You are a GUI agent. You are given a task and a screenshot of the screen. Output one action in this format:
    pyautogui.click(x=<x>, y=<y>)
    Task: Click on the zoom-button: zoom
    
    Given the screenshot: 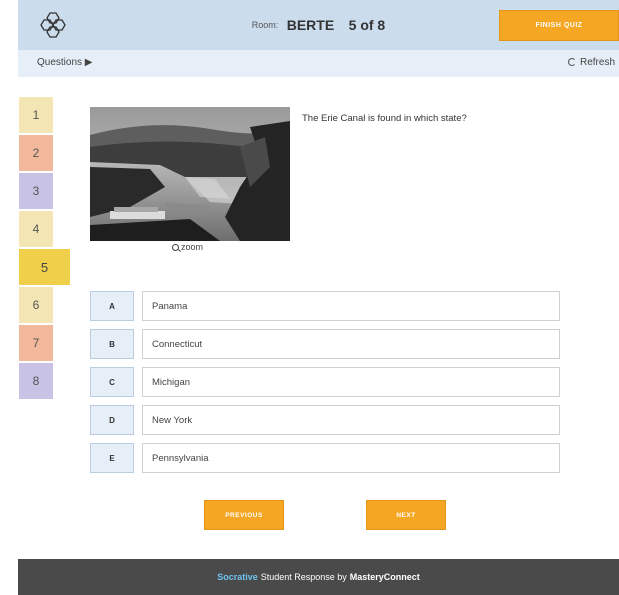 What is the action you would take?
    pyautogui.click(x=187, y=247)
    